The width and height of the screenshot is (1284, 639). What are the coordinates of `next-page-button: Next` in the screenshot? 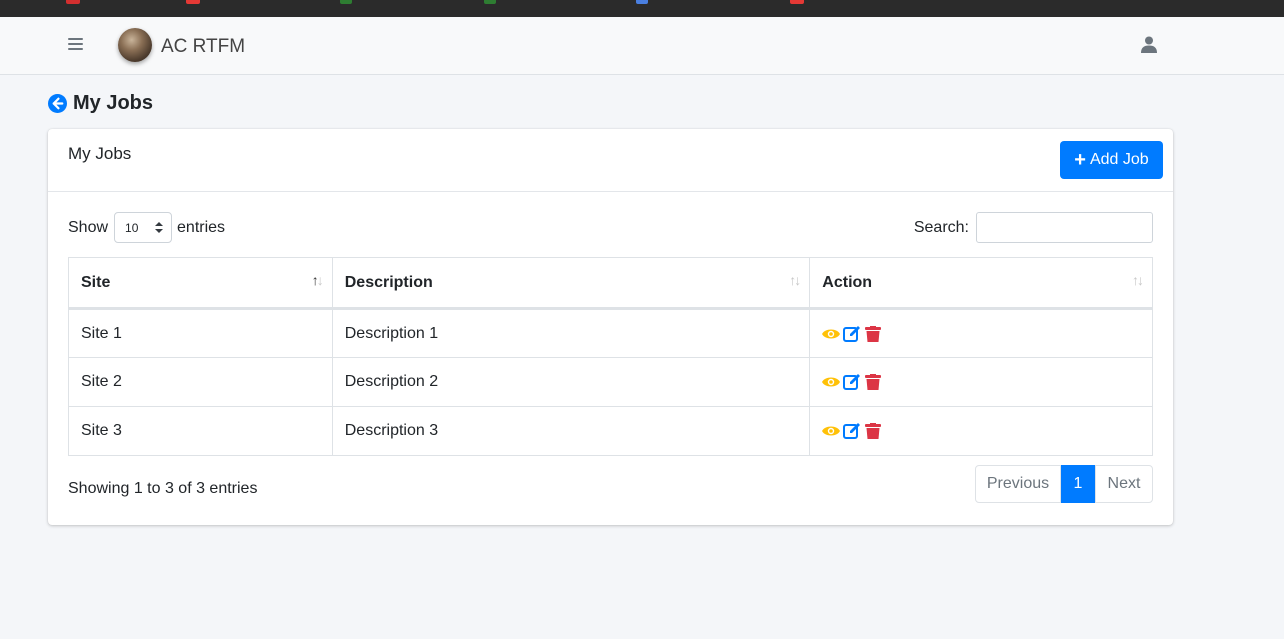 It's located at (1124, 484).